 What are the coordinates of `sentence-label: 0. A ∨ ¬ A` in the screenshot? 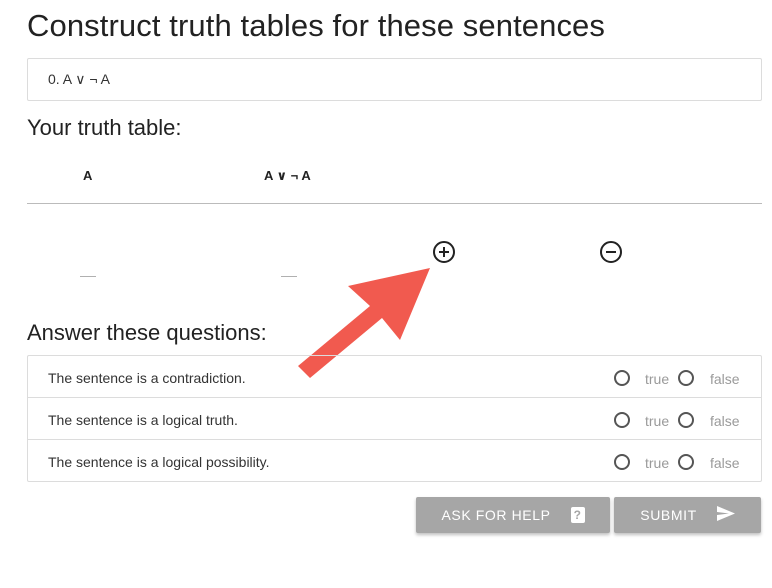 It's located at (79, 79).